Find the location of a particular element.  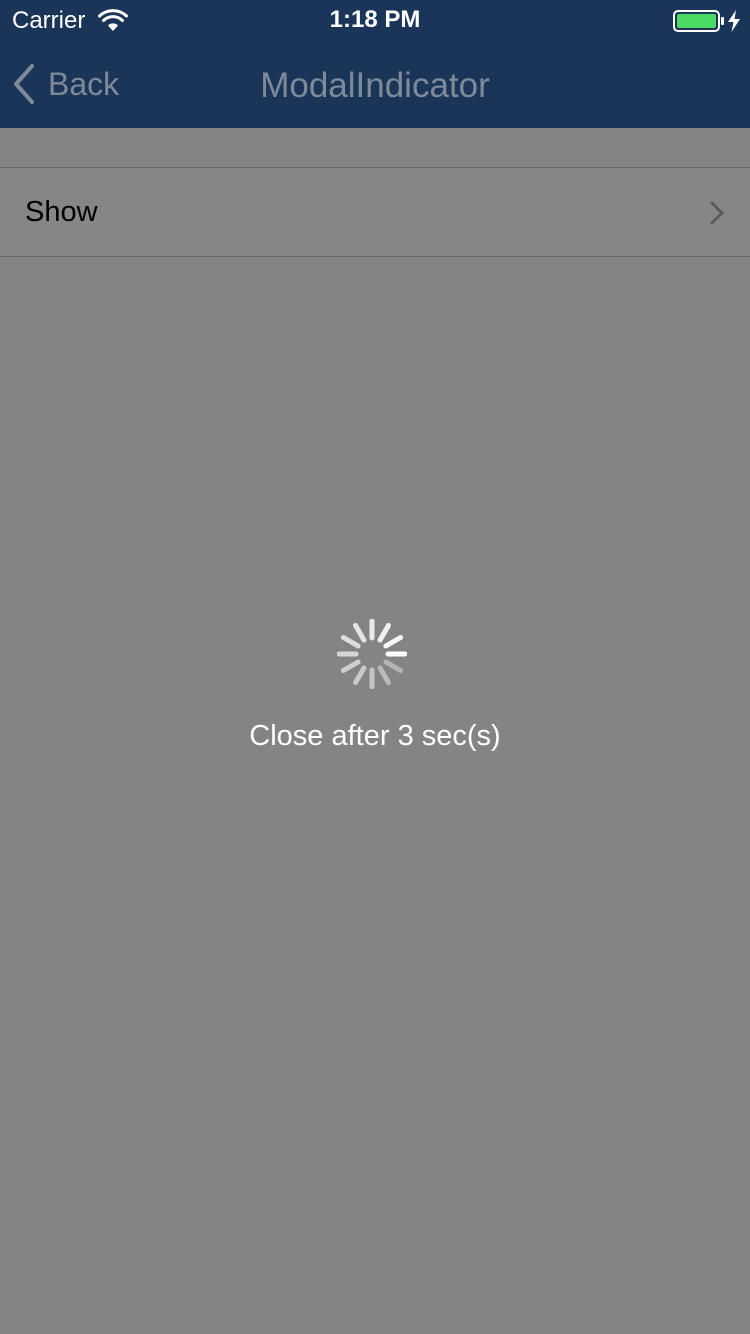

status-bar: Carrier 1:18 PM is located at coordinates (375, 20).